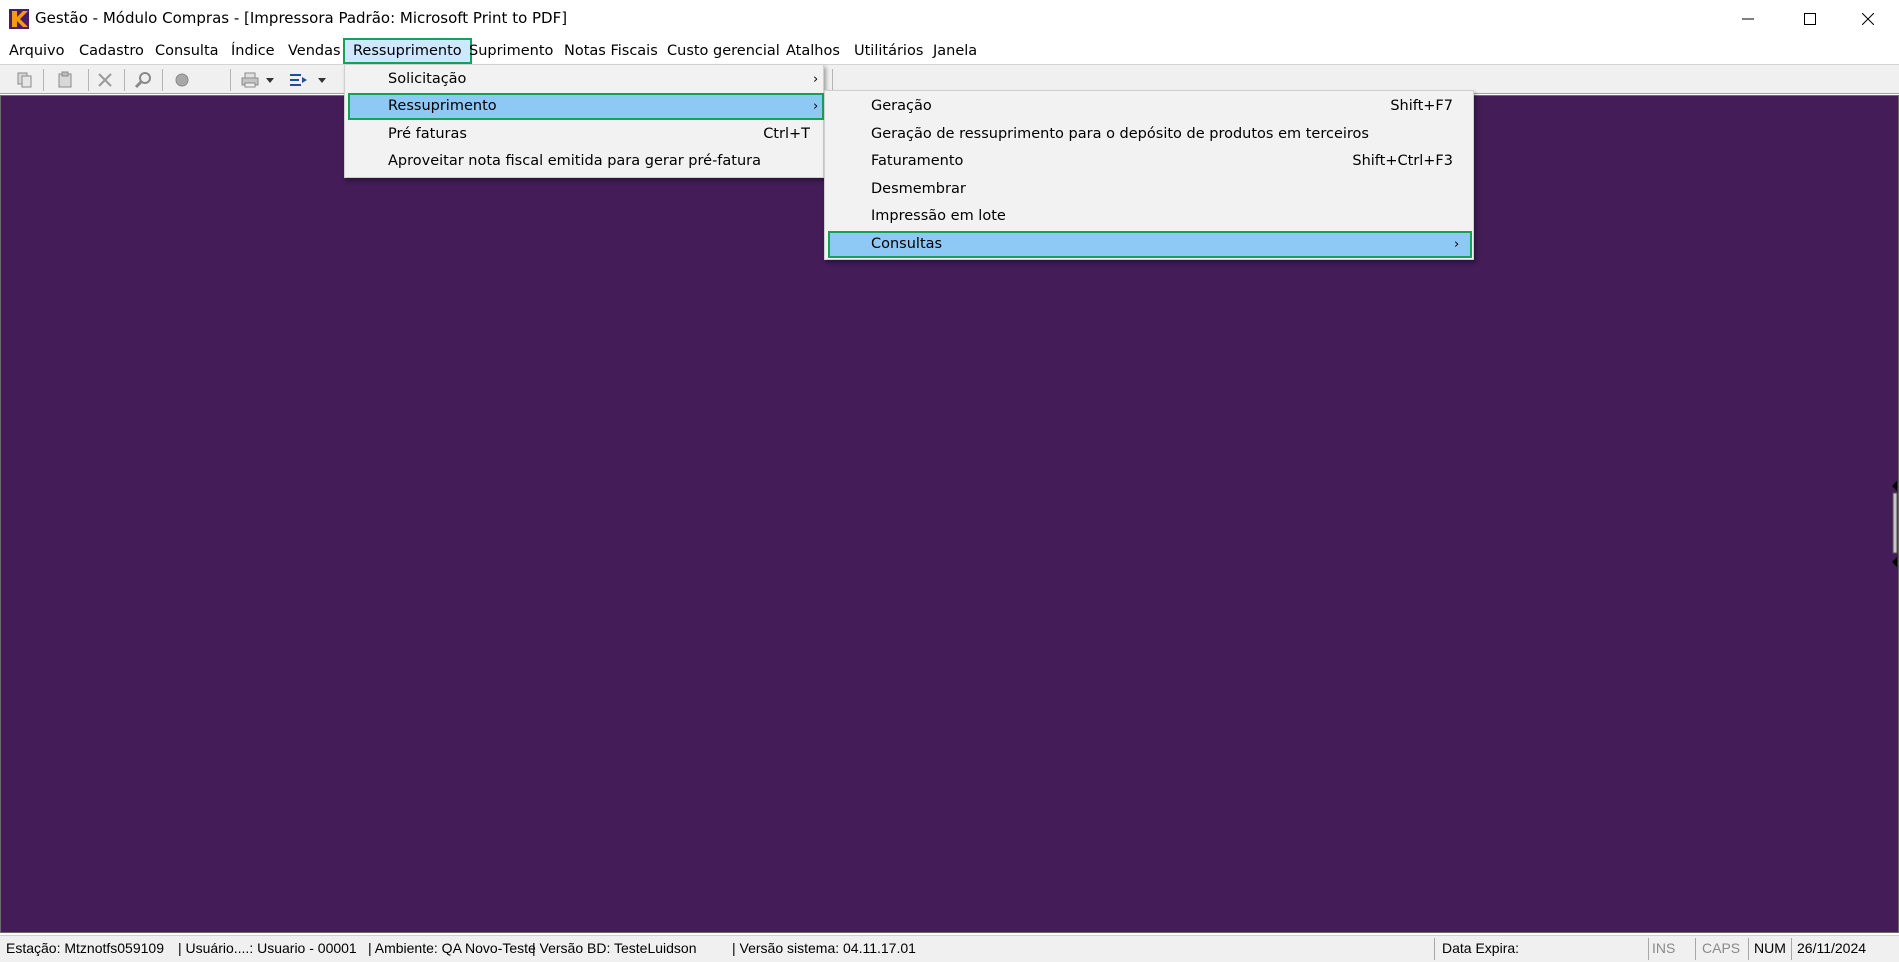  I want to click on copy-icon, so click(24, 80).